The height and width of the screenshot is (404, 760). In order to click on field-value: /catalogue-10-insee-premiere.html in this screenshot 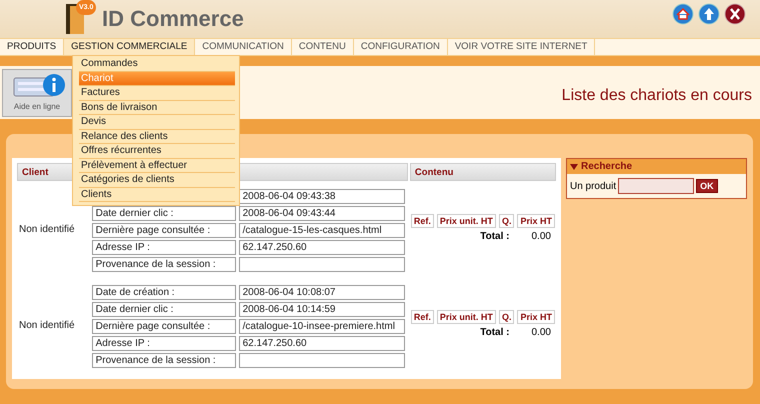, I will do `click(321, 326)`.